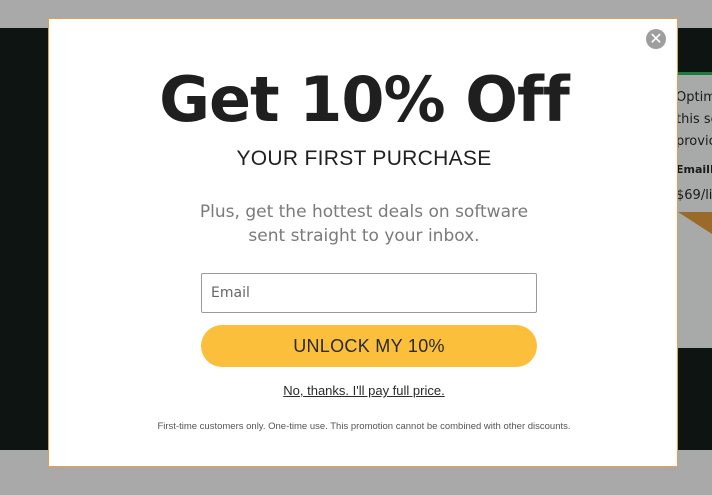  Describe the element at coordinates (694, 141) in the screenshot. I see `background-text-3: provic` at that location.